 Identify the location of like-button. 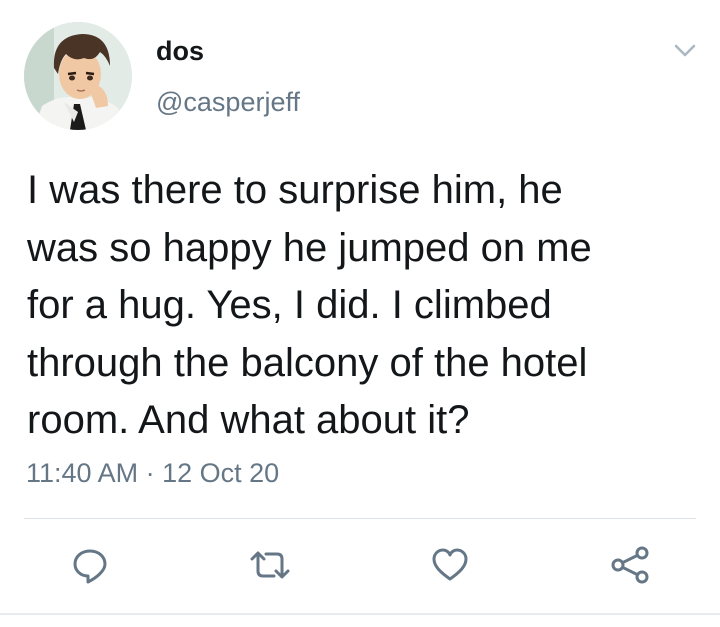
(450, 565).